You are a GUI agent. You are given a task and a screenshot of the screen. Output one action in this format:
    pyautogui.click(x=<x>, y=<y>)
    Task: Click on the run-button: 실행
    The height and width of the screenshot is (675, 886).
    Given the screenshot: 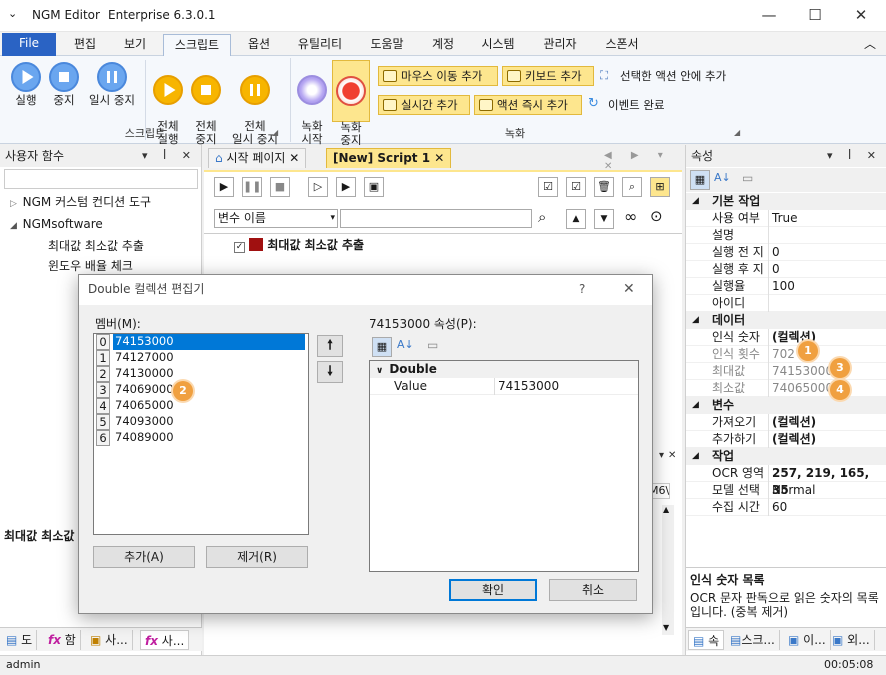 What is the action you would take?
    pyautogui.click(x=26, y=84)
    